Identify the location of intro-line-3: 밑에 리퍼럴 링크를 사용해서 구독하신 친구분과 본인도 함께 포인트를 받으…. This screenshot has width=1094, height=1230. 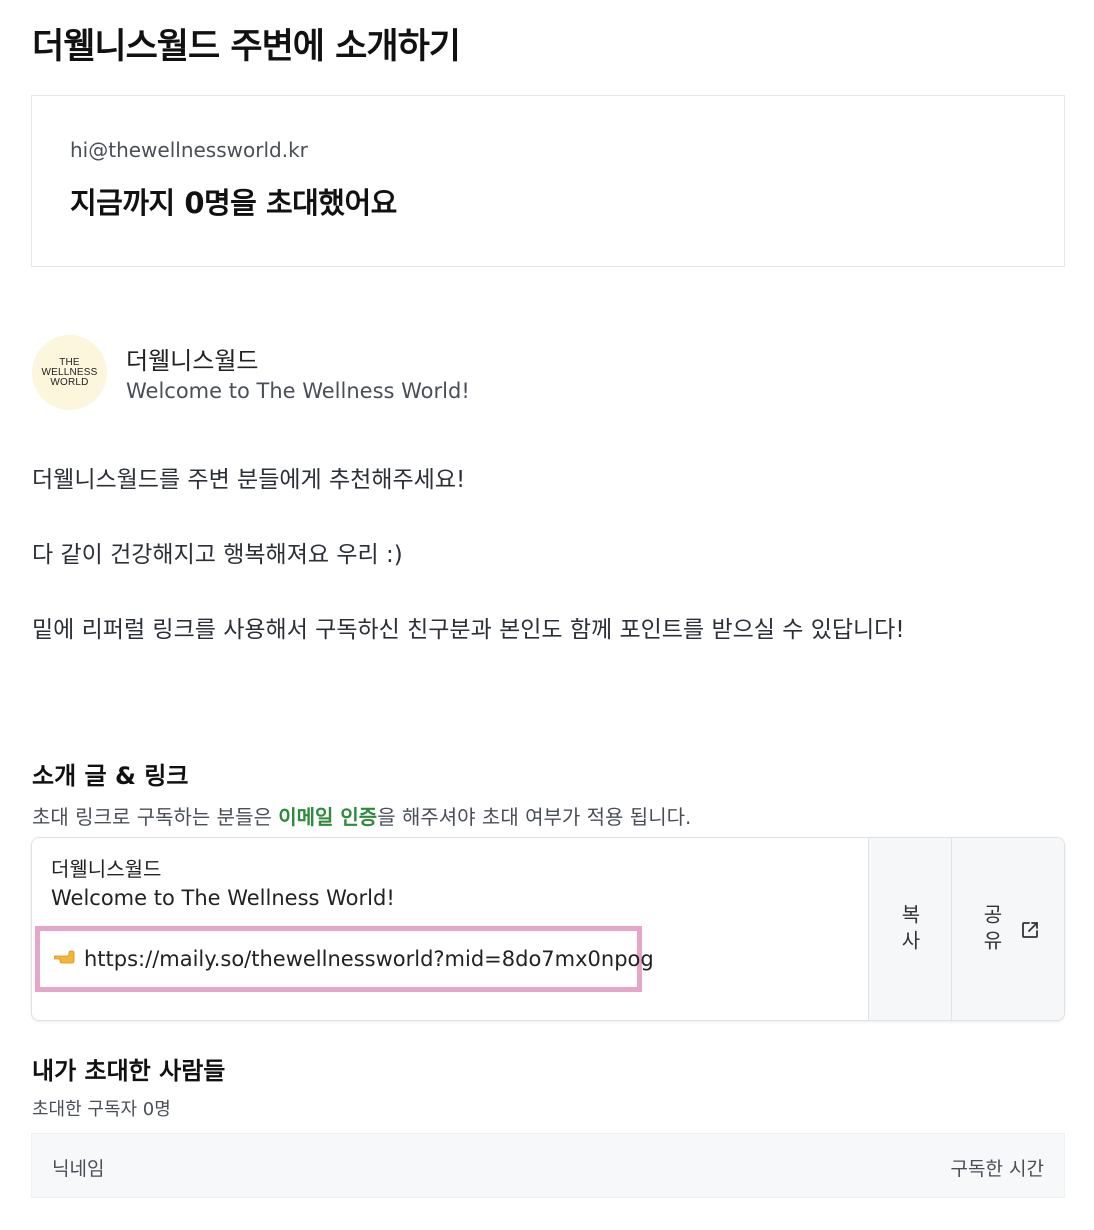
(468, 630).